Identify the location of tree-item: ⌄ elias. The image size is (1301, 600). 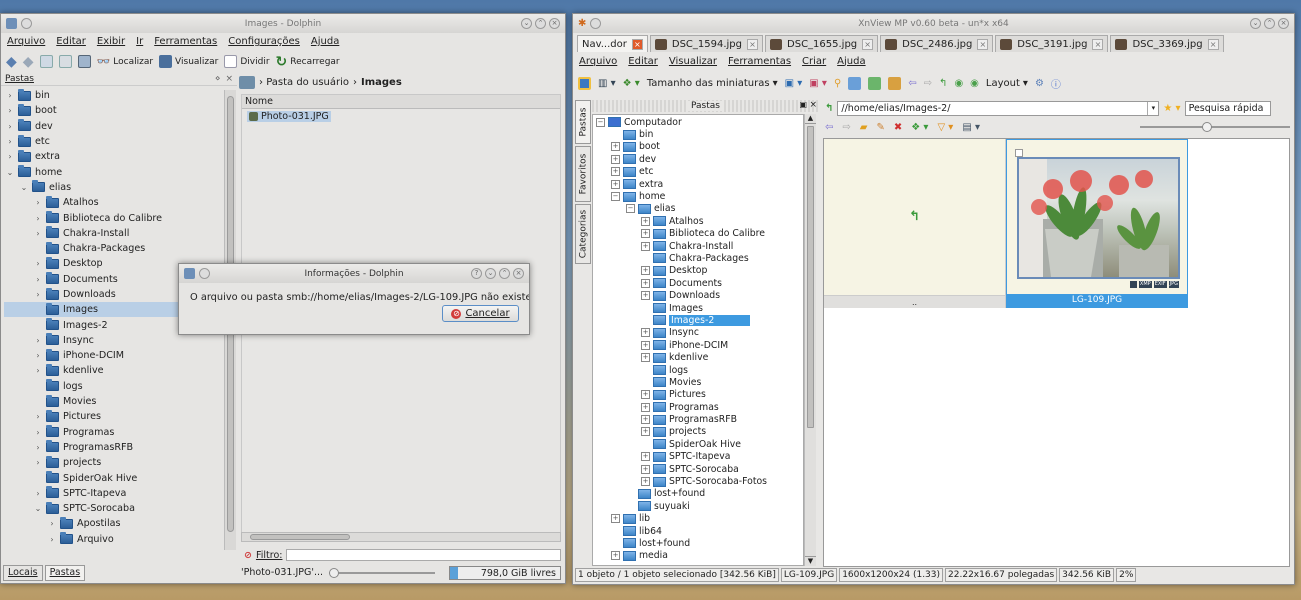
(113, 187).